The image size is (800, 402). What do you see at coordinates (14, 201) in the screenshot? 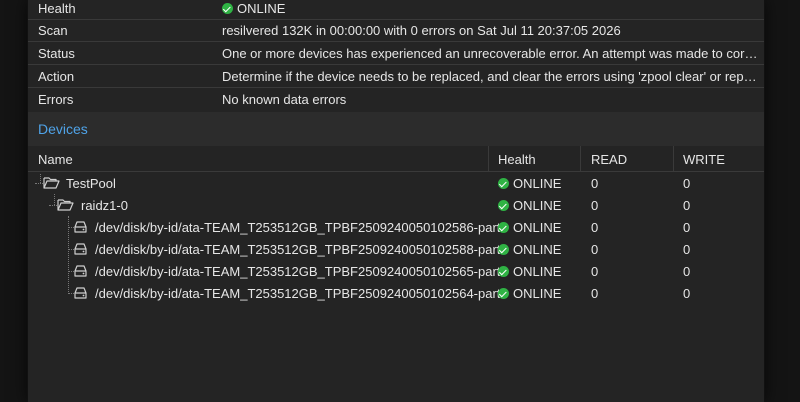
I see `backdrop-left` at bounding box center [14, 201].